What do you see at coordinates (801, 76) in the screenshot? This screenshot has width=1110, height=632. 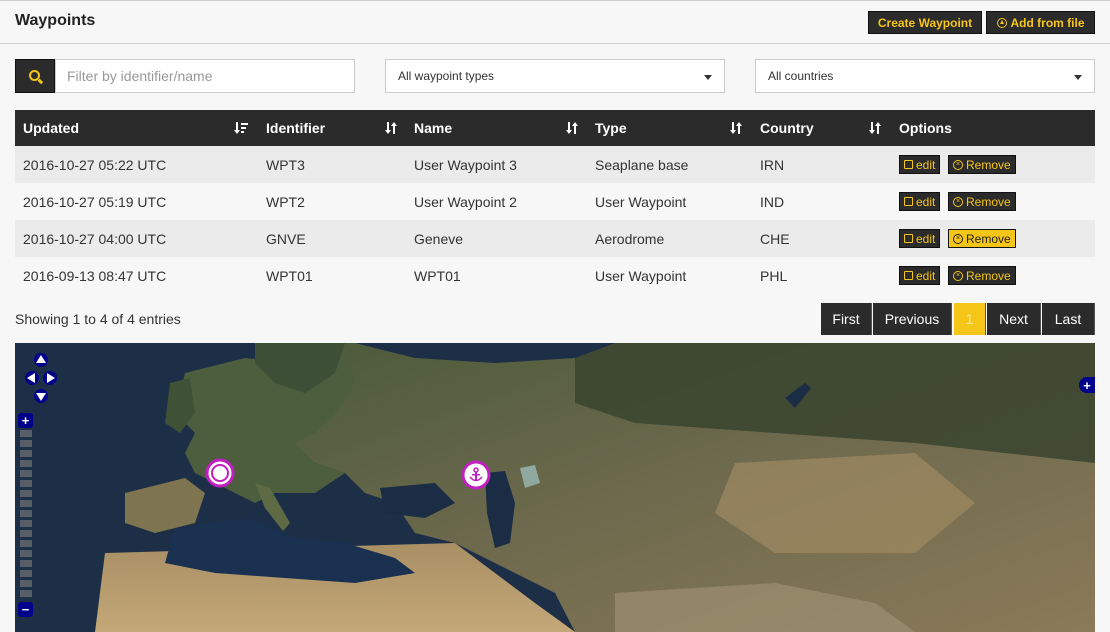 I see `country-value: All countries` at bounding box center [801, 76].